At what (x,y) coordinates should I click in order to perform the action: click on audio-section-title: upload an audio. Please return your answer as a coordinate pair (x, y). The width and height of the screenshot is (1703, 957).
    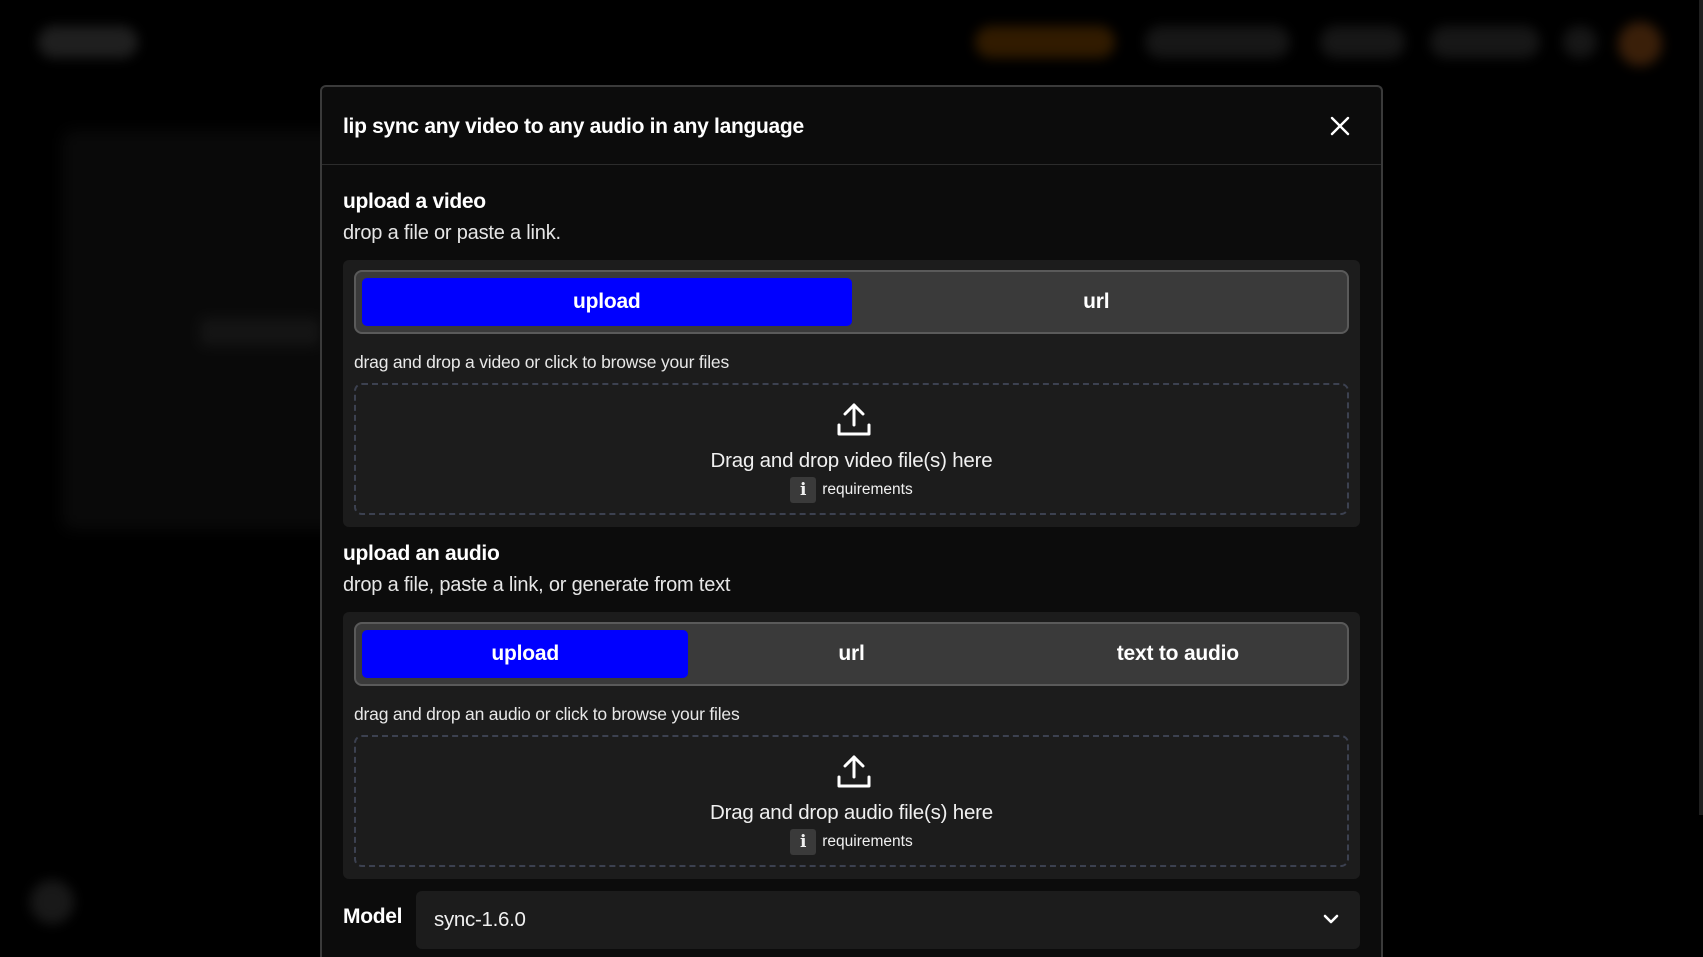
    Looking at the image, I should click on (421, 553).